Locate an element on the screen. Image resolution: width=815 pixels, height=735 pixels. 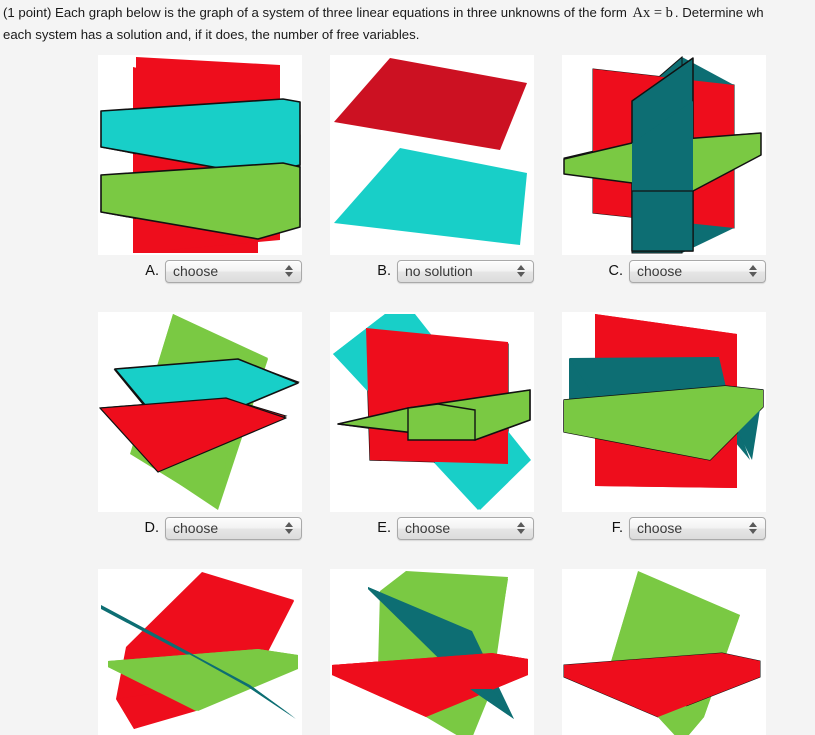
graph-cell-e: E. choose is located at coordinates (432, 426).